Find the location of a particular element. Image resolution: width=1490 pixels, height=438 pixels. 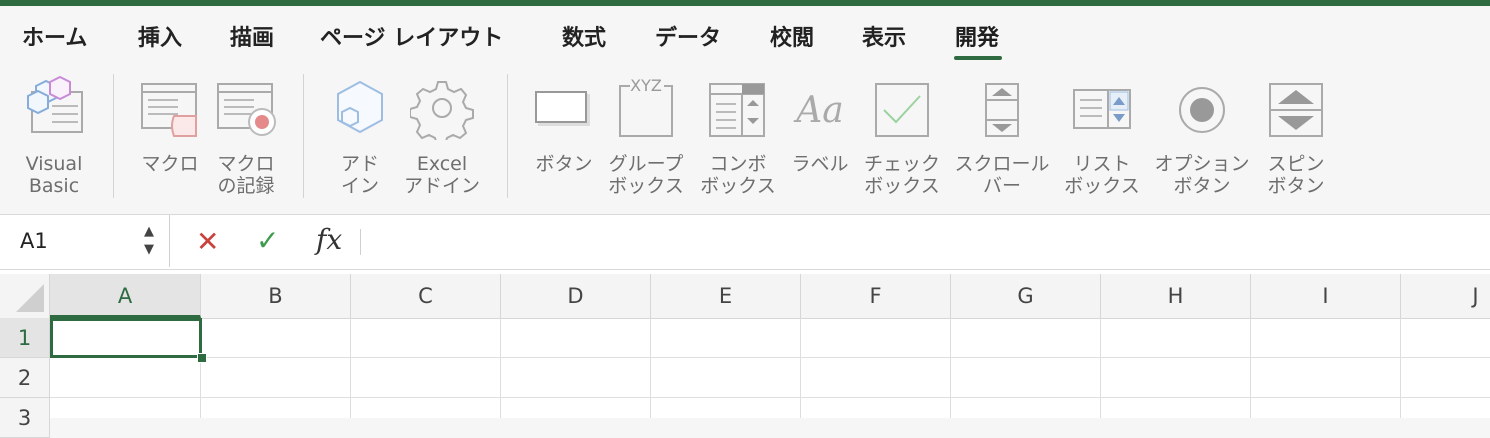

active-tab-indicator is located at coordinates (978, 58).